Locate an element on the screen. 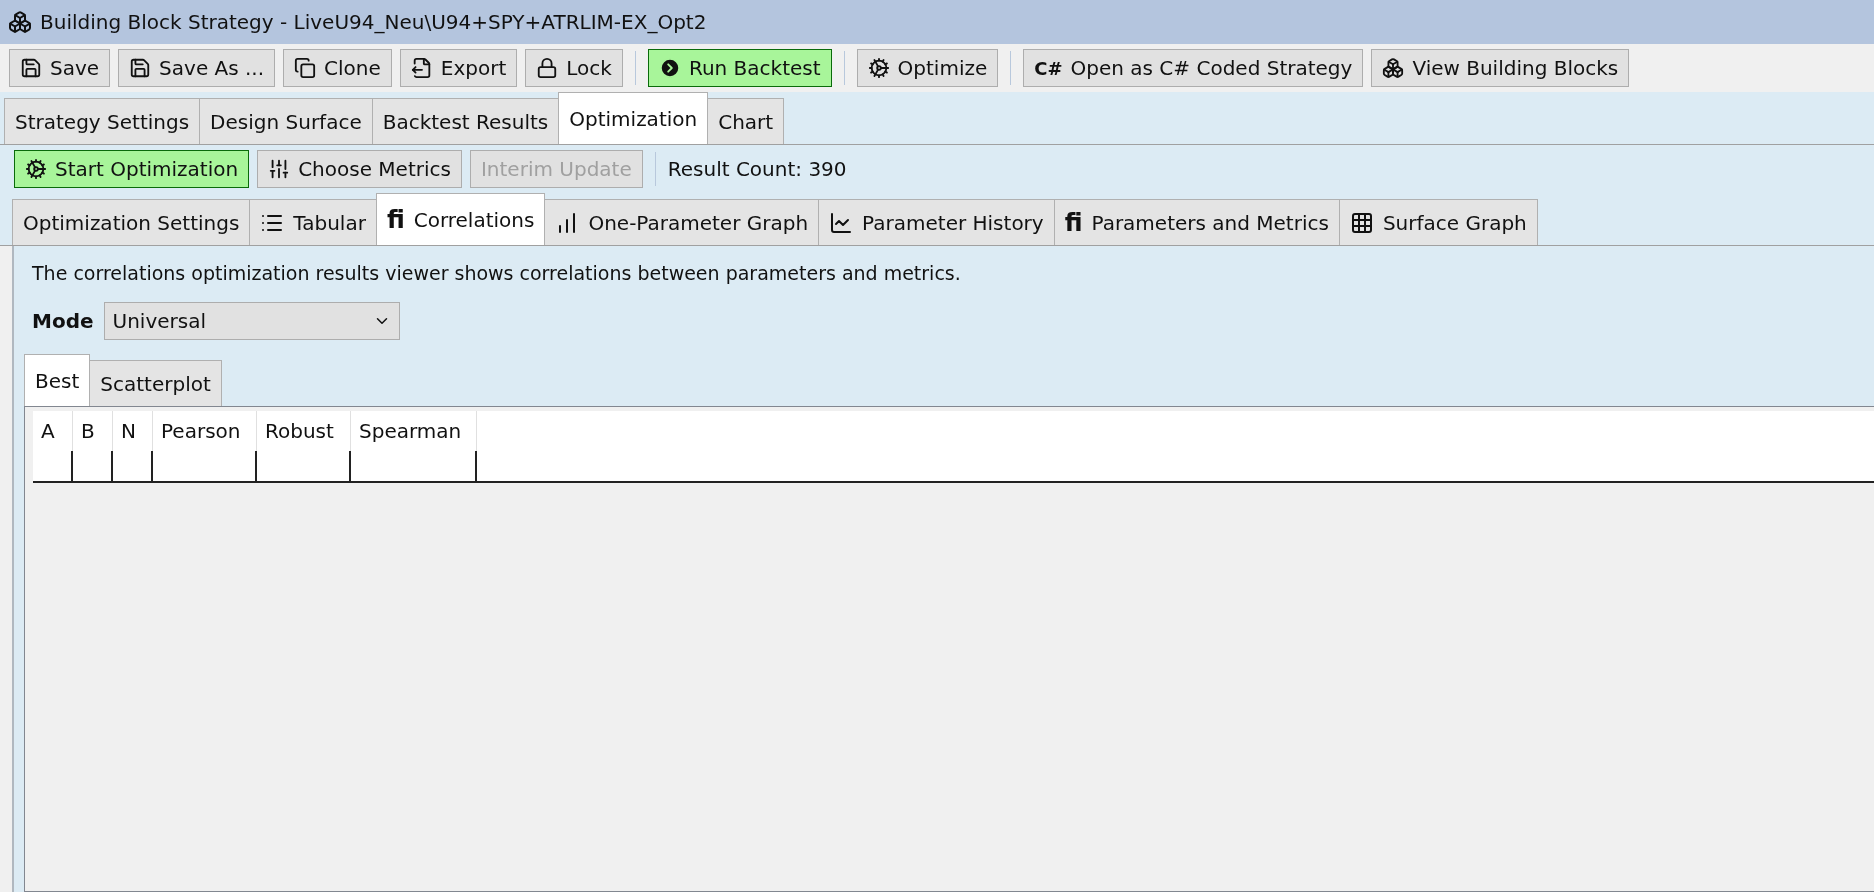 The width and height of the screenshot is (1874, 892). tab: Surface Graph is located at coordinates (1438, 222).